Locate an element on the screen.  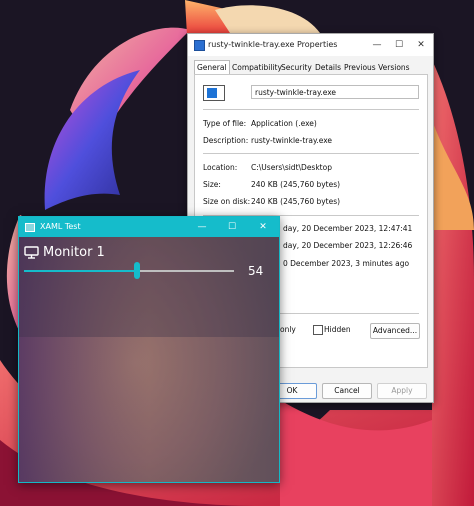
location-label: Location: is located at coordinates (220, 167).